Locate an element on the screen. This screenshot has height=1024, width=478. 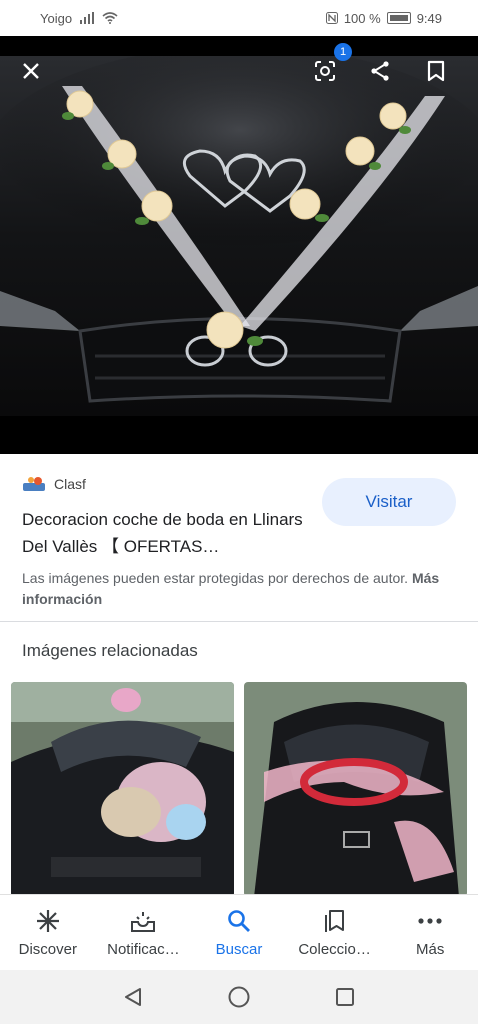
bookmark-button is located at coordinates (436, 71).